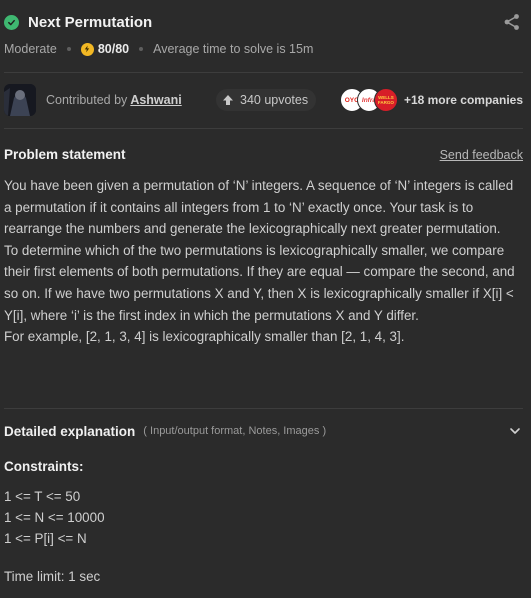 The width and height of the screenshot is (531, 598). Describe the element at coordinates (87, 100) in the screenshot. I see `contributed-by-label: Contributed by` at that location.